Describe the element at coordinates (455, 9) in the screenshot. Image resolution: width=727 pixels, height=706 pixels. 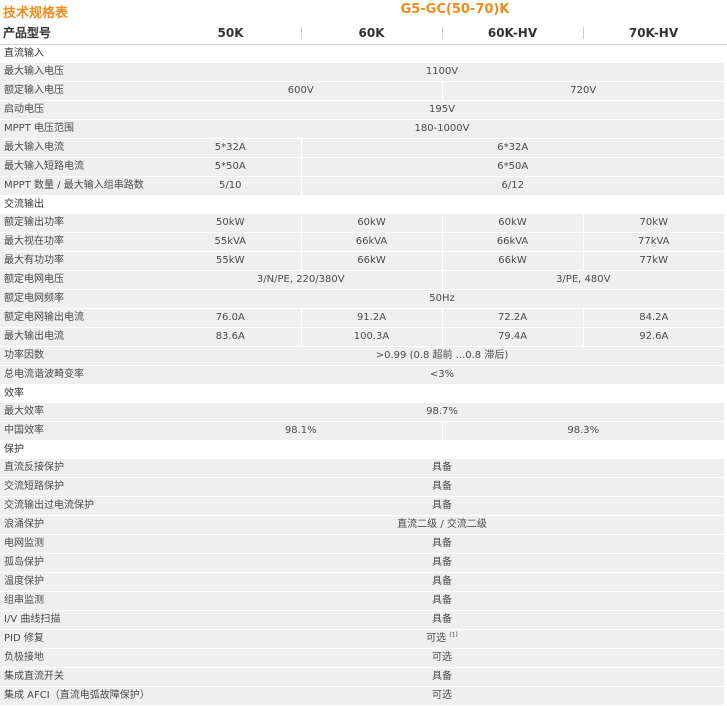
I see `model-series-title: G5-GC(50-70)K` at that location.